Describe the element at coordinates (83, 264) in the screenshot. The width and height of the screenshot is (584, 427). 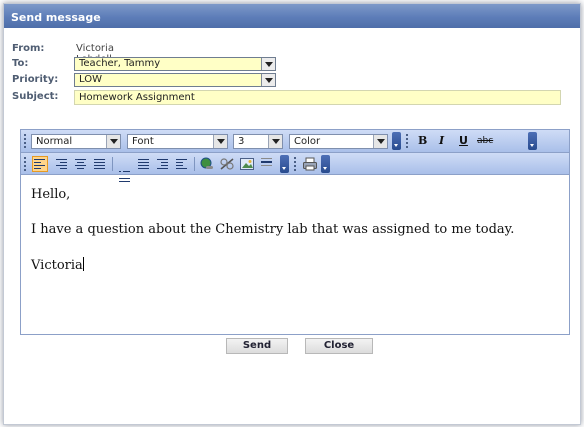
I see `text-caret` at that location.